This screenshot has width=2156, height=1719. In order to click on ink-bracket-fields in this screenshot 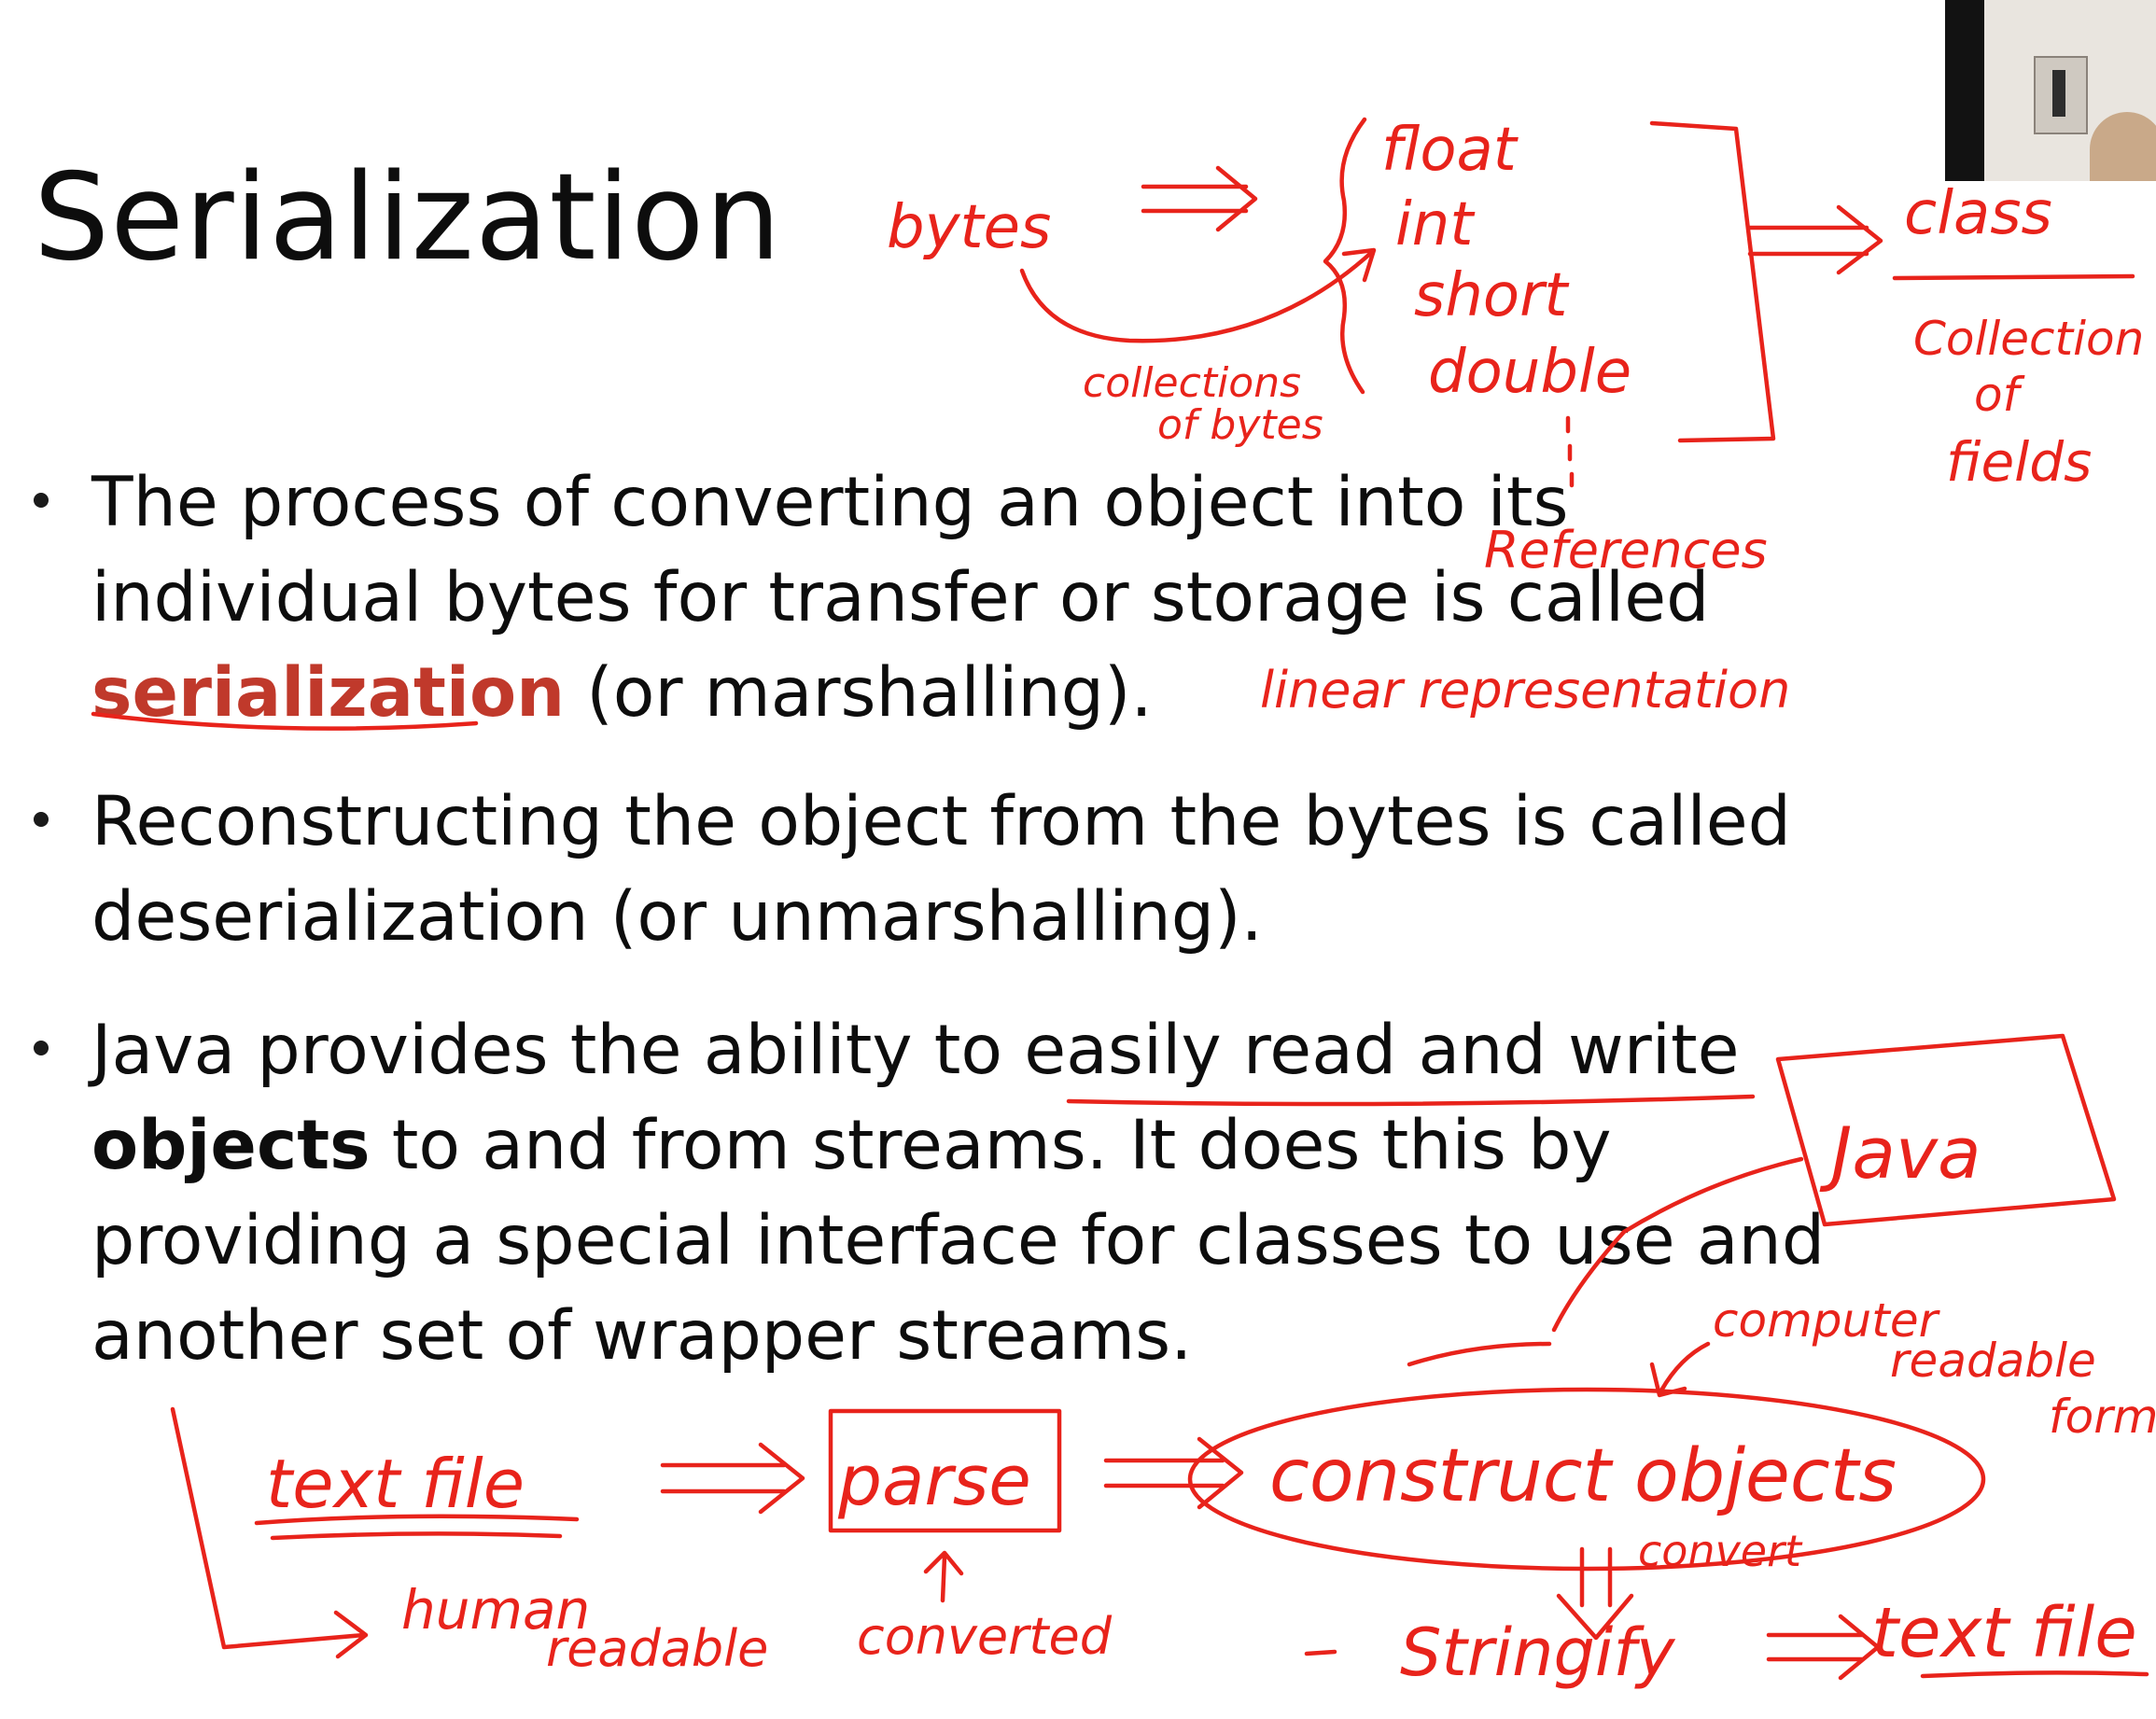, I will do `click(1712, 281)`.